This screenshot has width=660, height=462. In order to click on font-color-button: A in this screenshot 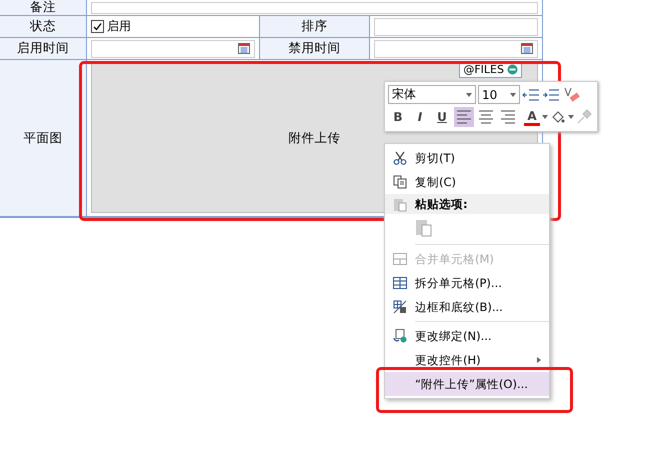, I will do `click(532, 117)`.